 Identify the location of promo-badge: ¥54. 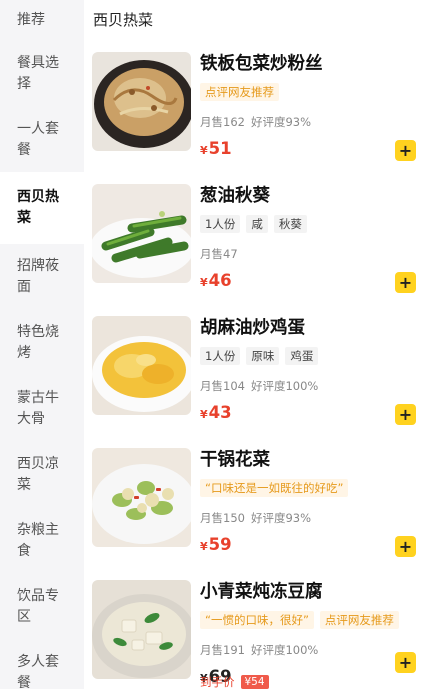
(254, 682).